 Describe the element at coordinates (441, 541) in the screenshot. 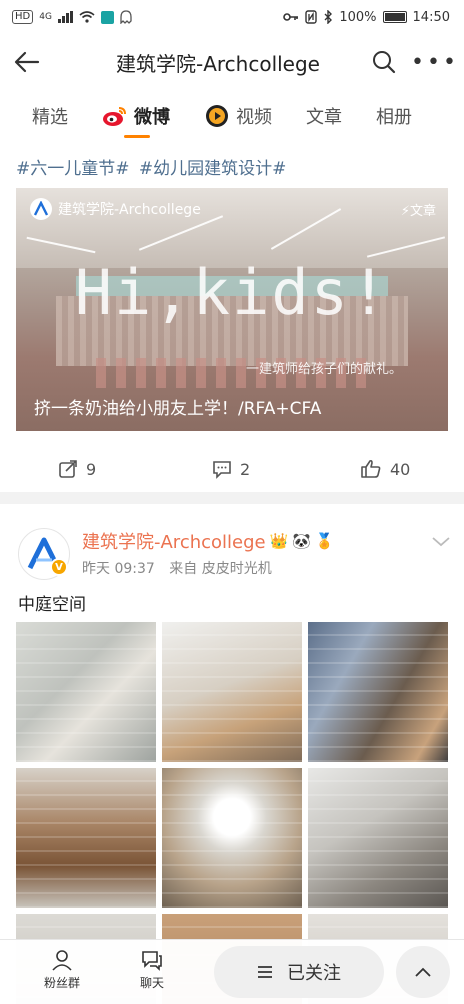

I see `chevron-down-icon` at that location.